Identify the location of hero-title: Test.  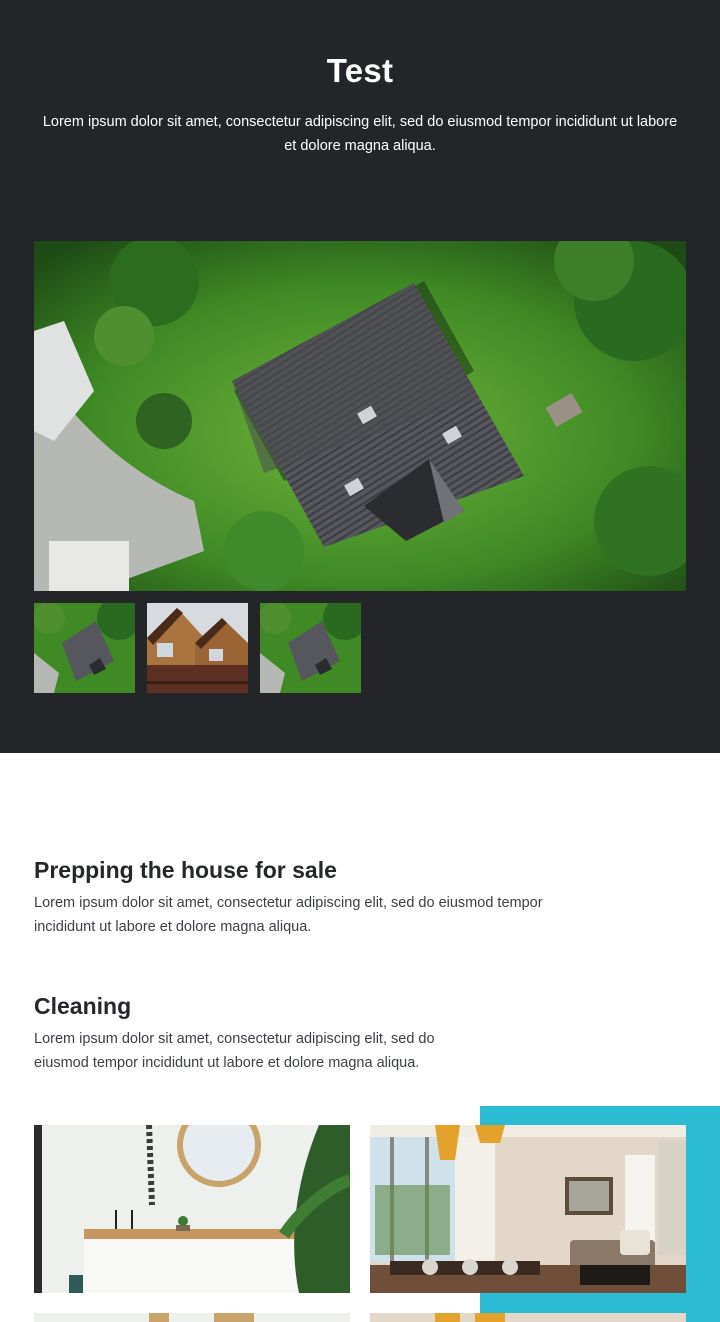
(360, 70).